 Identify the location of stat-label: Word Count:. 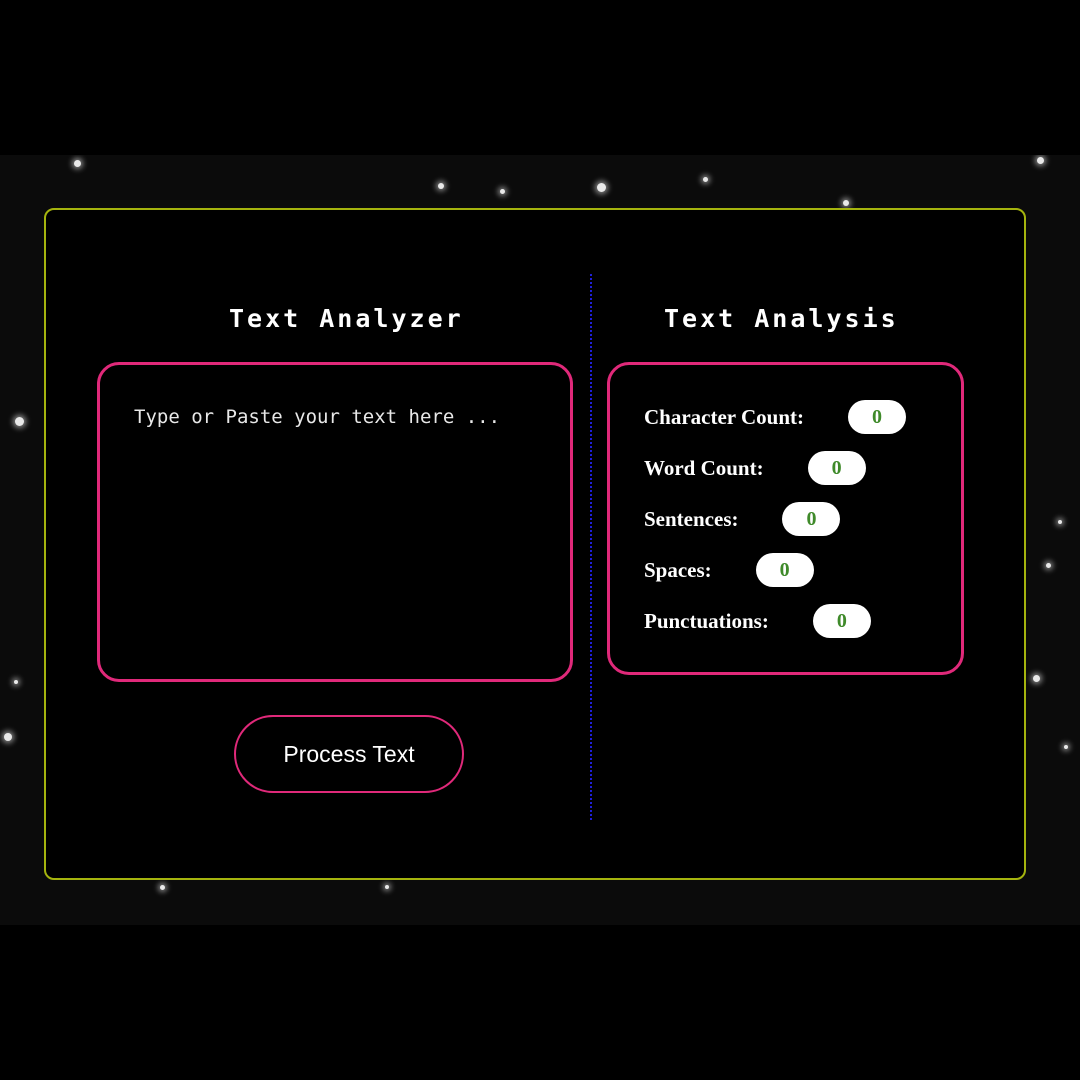
(704, 467).